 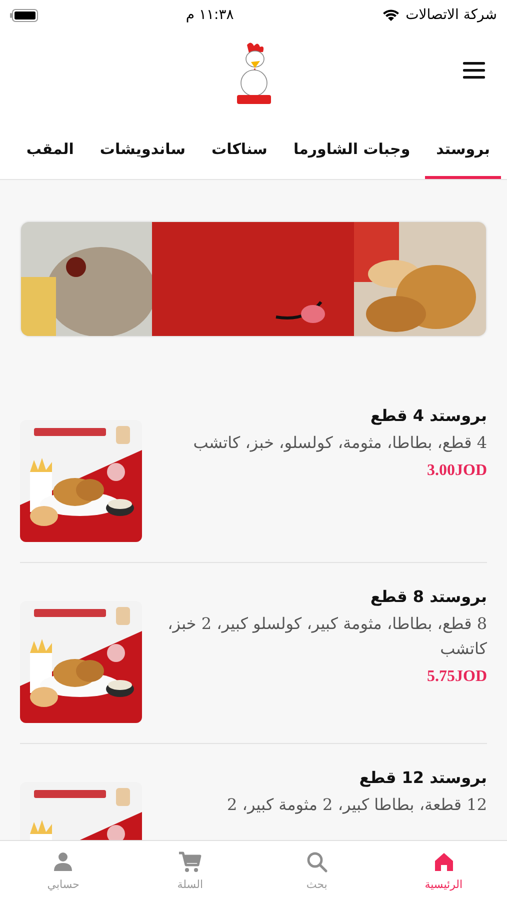 What do you see at coordinates (456, 471) in the screenshot?
I see `item-price: 3.00JOD` at bounding box center [456, 471].